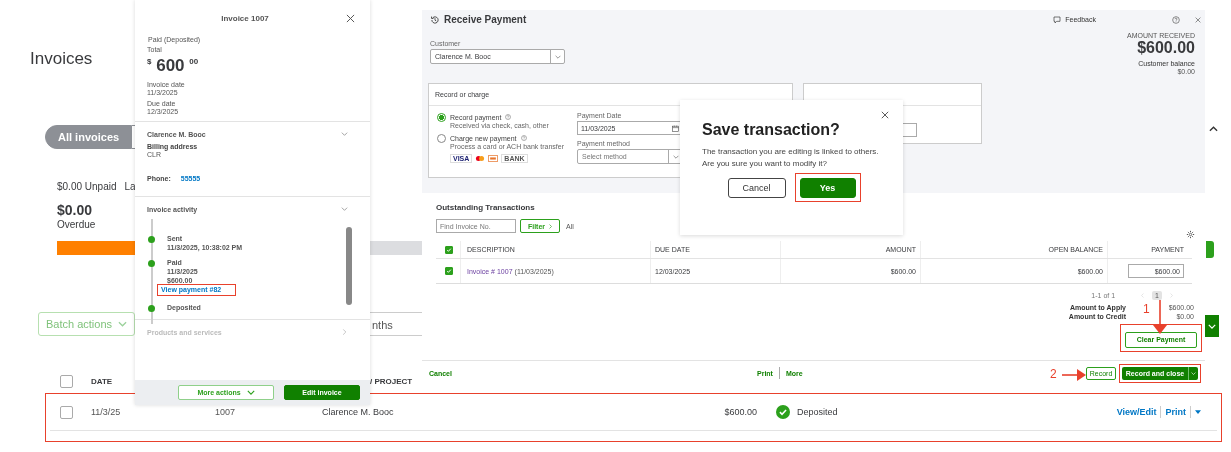 This screenshot has height=452, width=1231. What do you see at coordinates (771, 130) in the screenshot?
I see `dialog-title: Save transaction?` at bounding box center [771, 130].